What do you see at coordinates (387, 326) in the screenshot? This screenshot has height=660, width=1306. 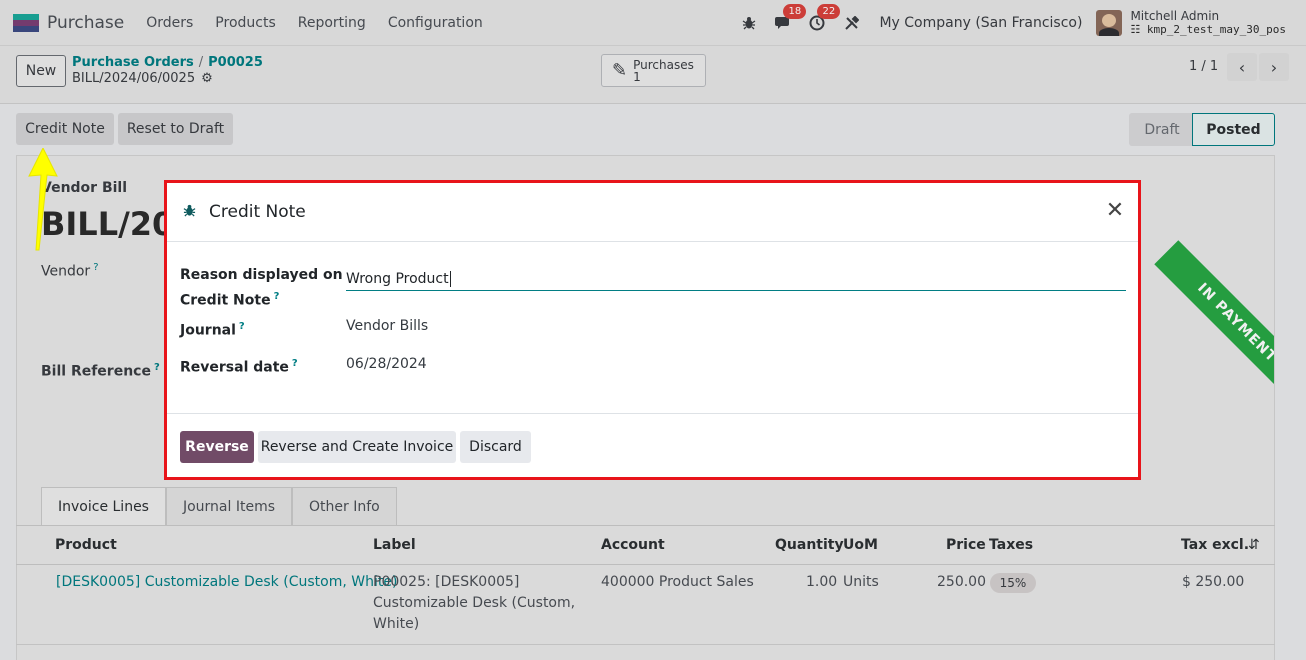 I see `journal-value: Vendor Bills` at bounding box center [387, 326].